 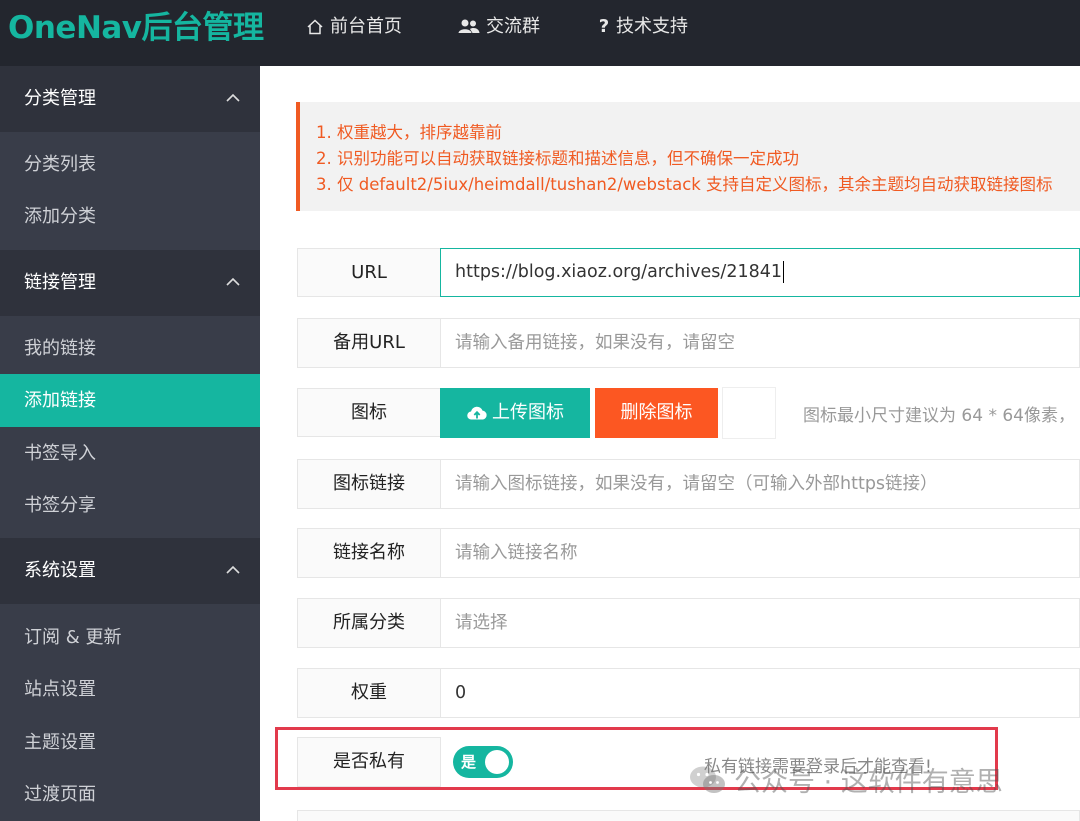 What do you see at coordinates (369, 412) in the screenshot?
I see `icon-label: 图标` at bounding box center [369, 412].